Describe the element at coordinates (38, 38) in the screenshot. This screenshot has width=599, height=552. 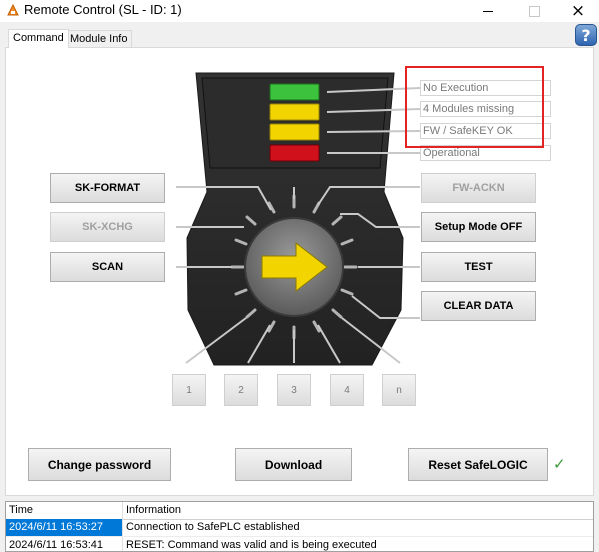
I see `tab-command: Command` at that location.